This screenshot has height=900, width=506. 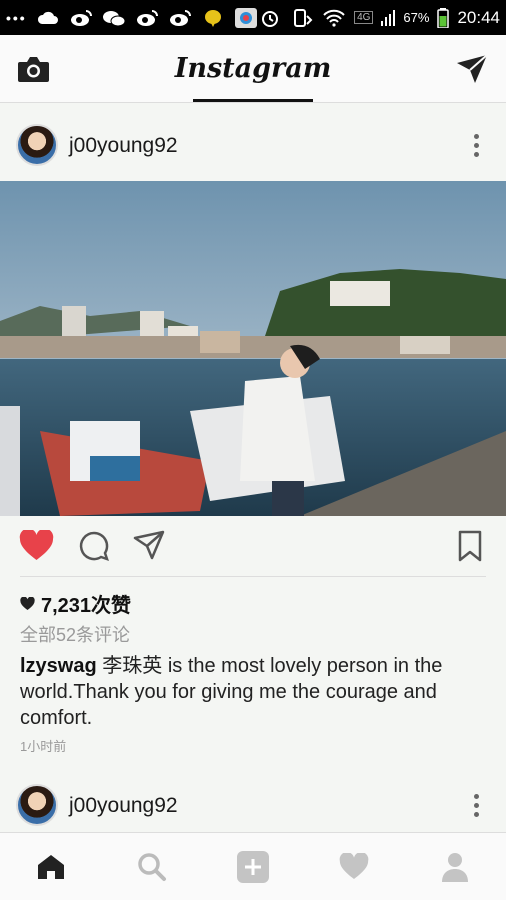 I want to click on battery-icon, so click(x=443, y=17).